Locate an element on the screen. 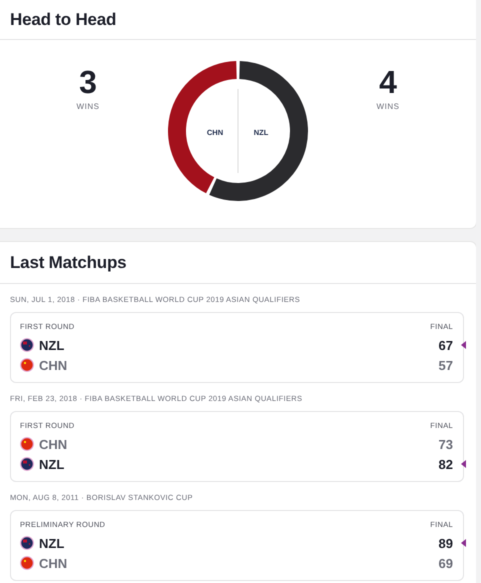 The image size is (481, 583). team-score: 73 is located at coordinates (445, 444).